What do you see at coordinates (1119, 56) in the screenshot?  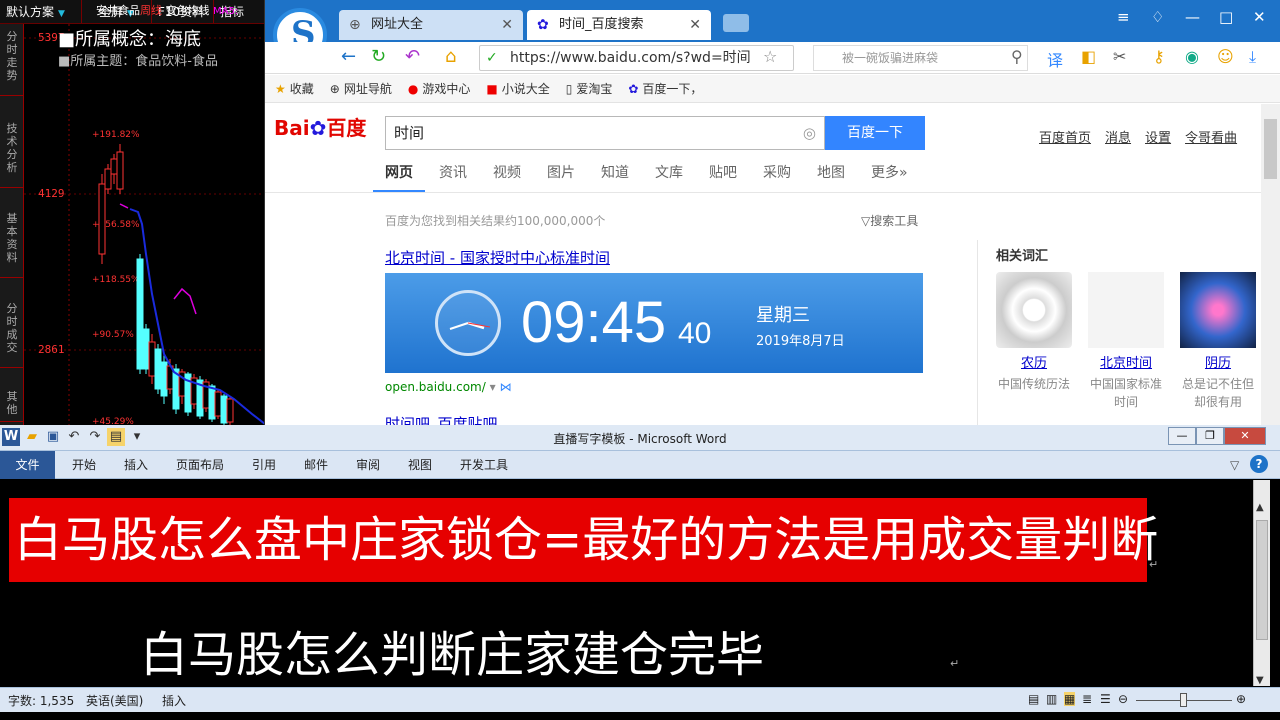 I see `scissors-icon: ✂` at bounding box center [1119, 56].